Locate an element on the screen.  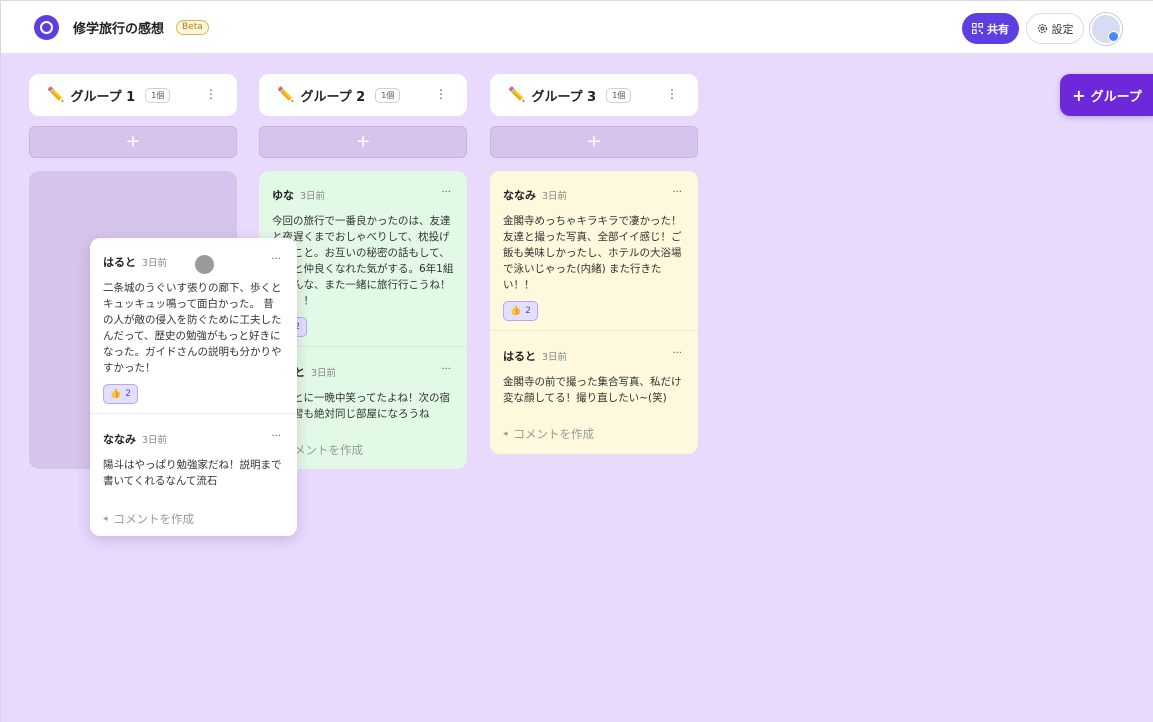
page-title: 修学旅行の感想 is located at coordinates (119, 29).